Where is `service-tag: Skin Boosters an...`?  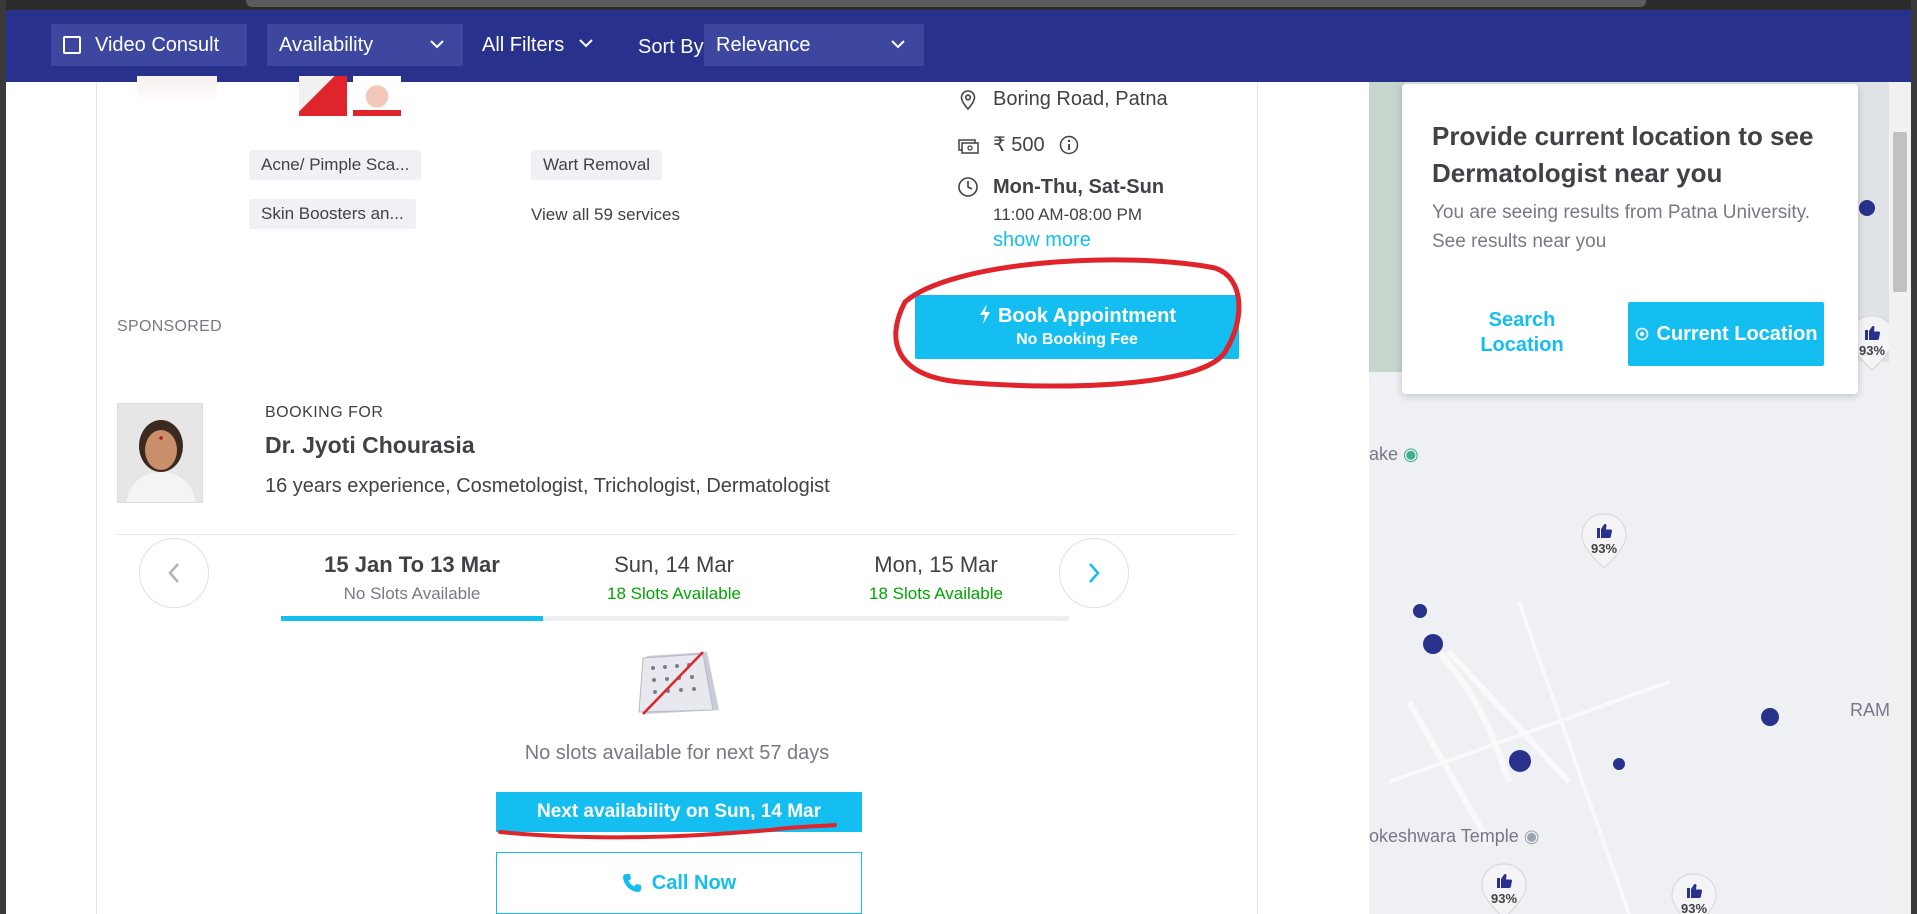 service-tag: Skin Boosters an... is located at coordinates (332, 214).